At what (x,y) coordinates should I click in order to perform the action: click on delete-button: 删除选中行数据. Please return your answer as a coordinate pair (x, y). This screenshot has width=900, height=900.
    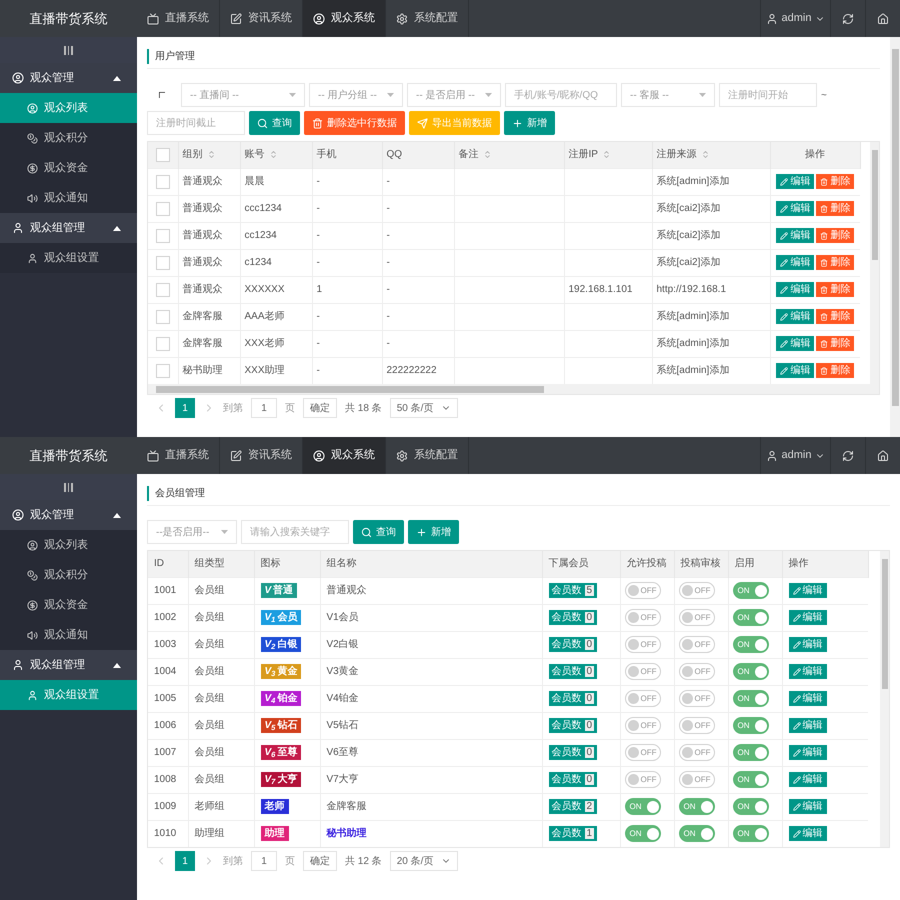
    Looking at the image, I should click on (354, 123).